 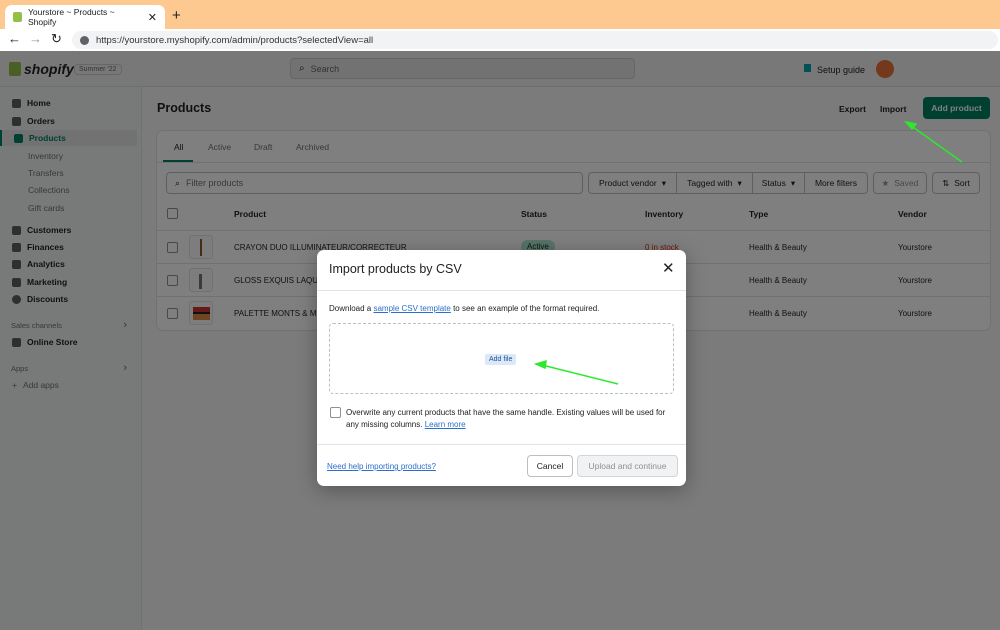 I want to click on arrow-to-import, so click(x=933, y=141).